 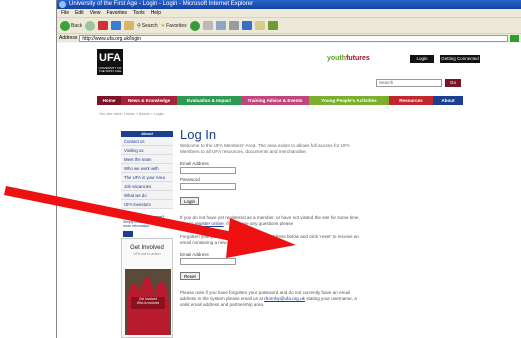 I want to click on ie-icon, so click(x=62, y=4).